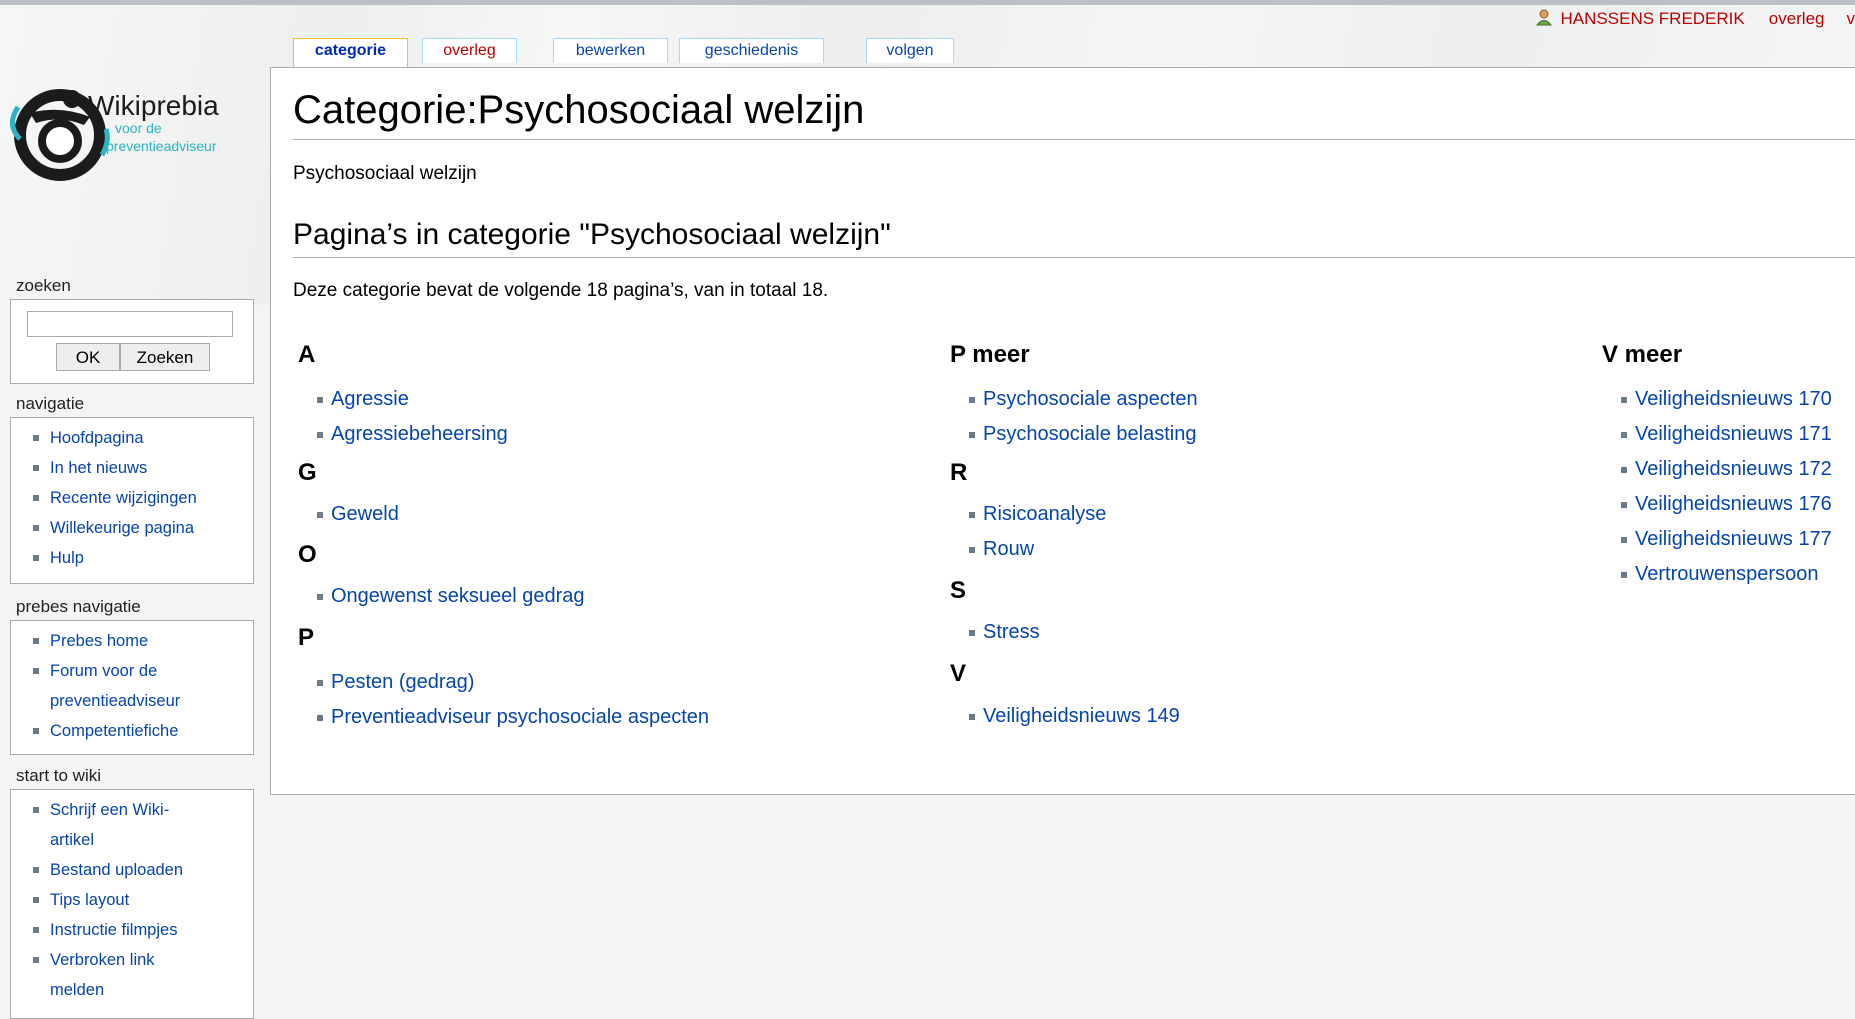  What do you see at coordinates (598, 717) in the screenshot?
I see `category-link: Preventieadviseur psychosociale aspecten` at bounding box center [598, 717].